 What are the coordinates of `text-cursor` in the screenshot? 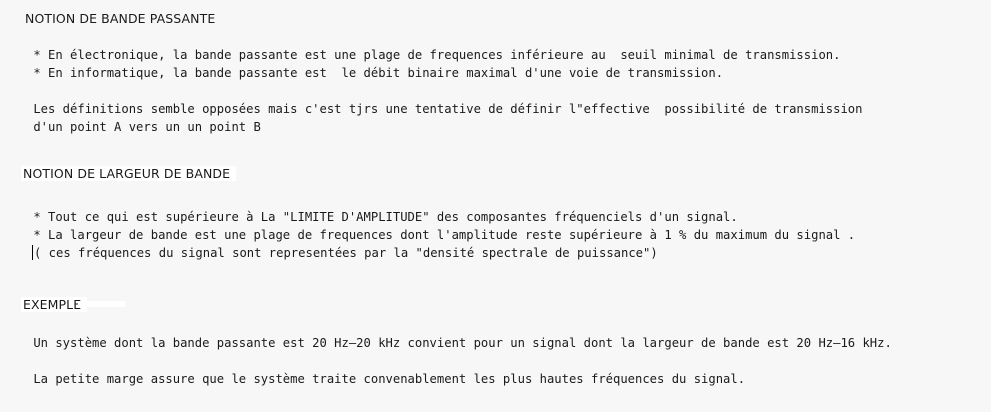 It's located at (32, 252).